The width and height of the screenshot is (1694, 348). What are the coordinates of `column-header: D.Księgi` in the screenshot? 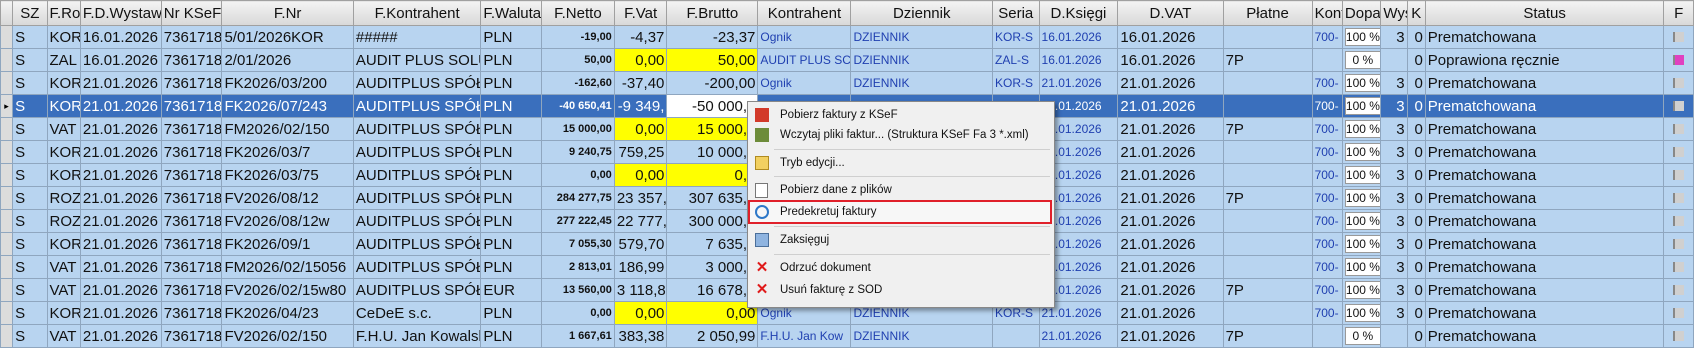 It's located at (1078, 13).